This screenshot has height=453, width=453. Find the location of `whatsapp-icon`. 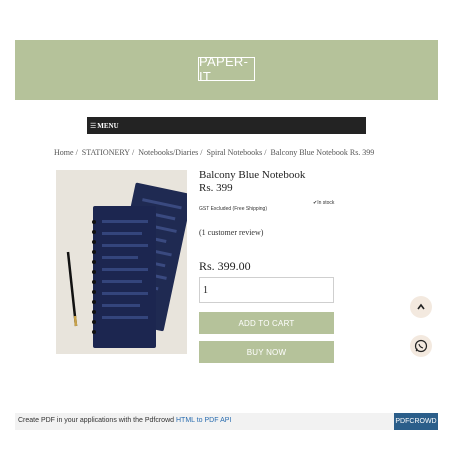

whatsapp-icon is located at coordinates (421, 346).